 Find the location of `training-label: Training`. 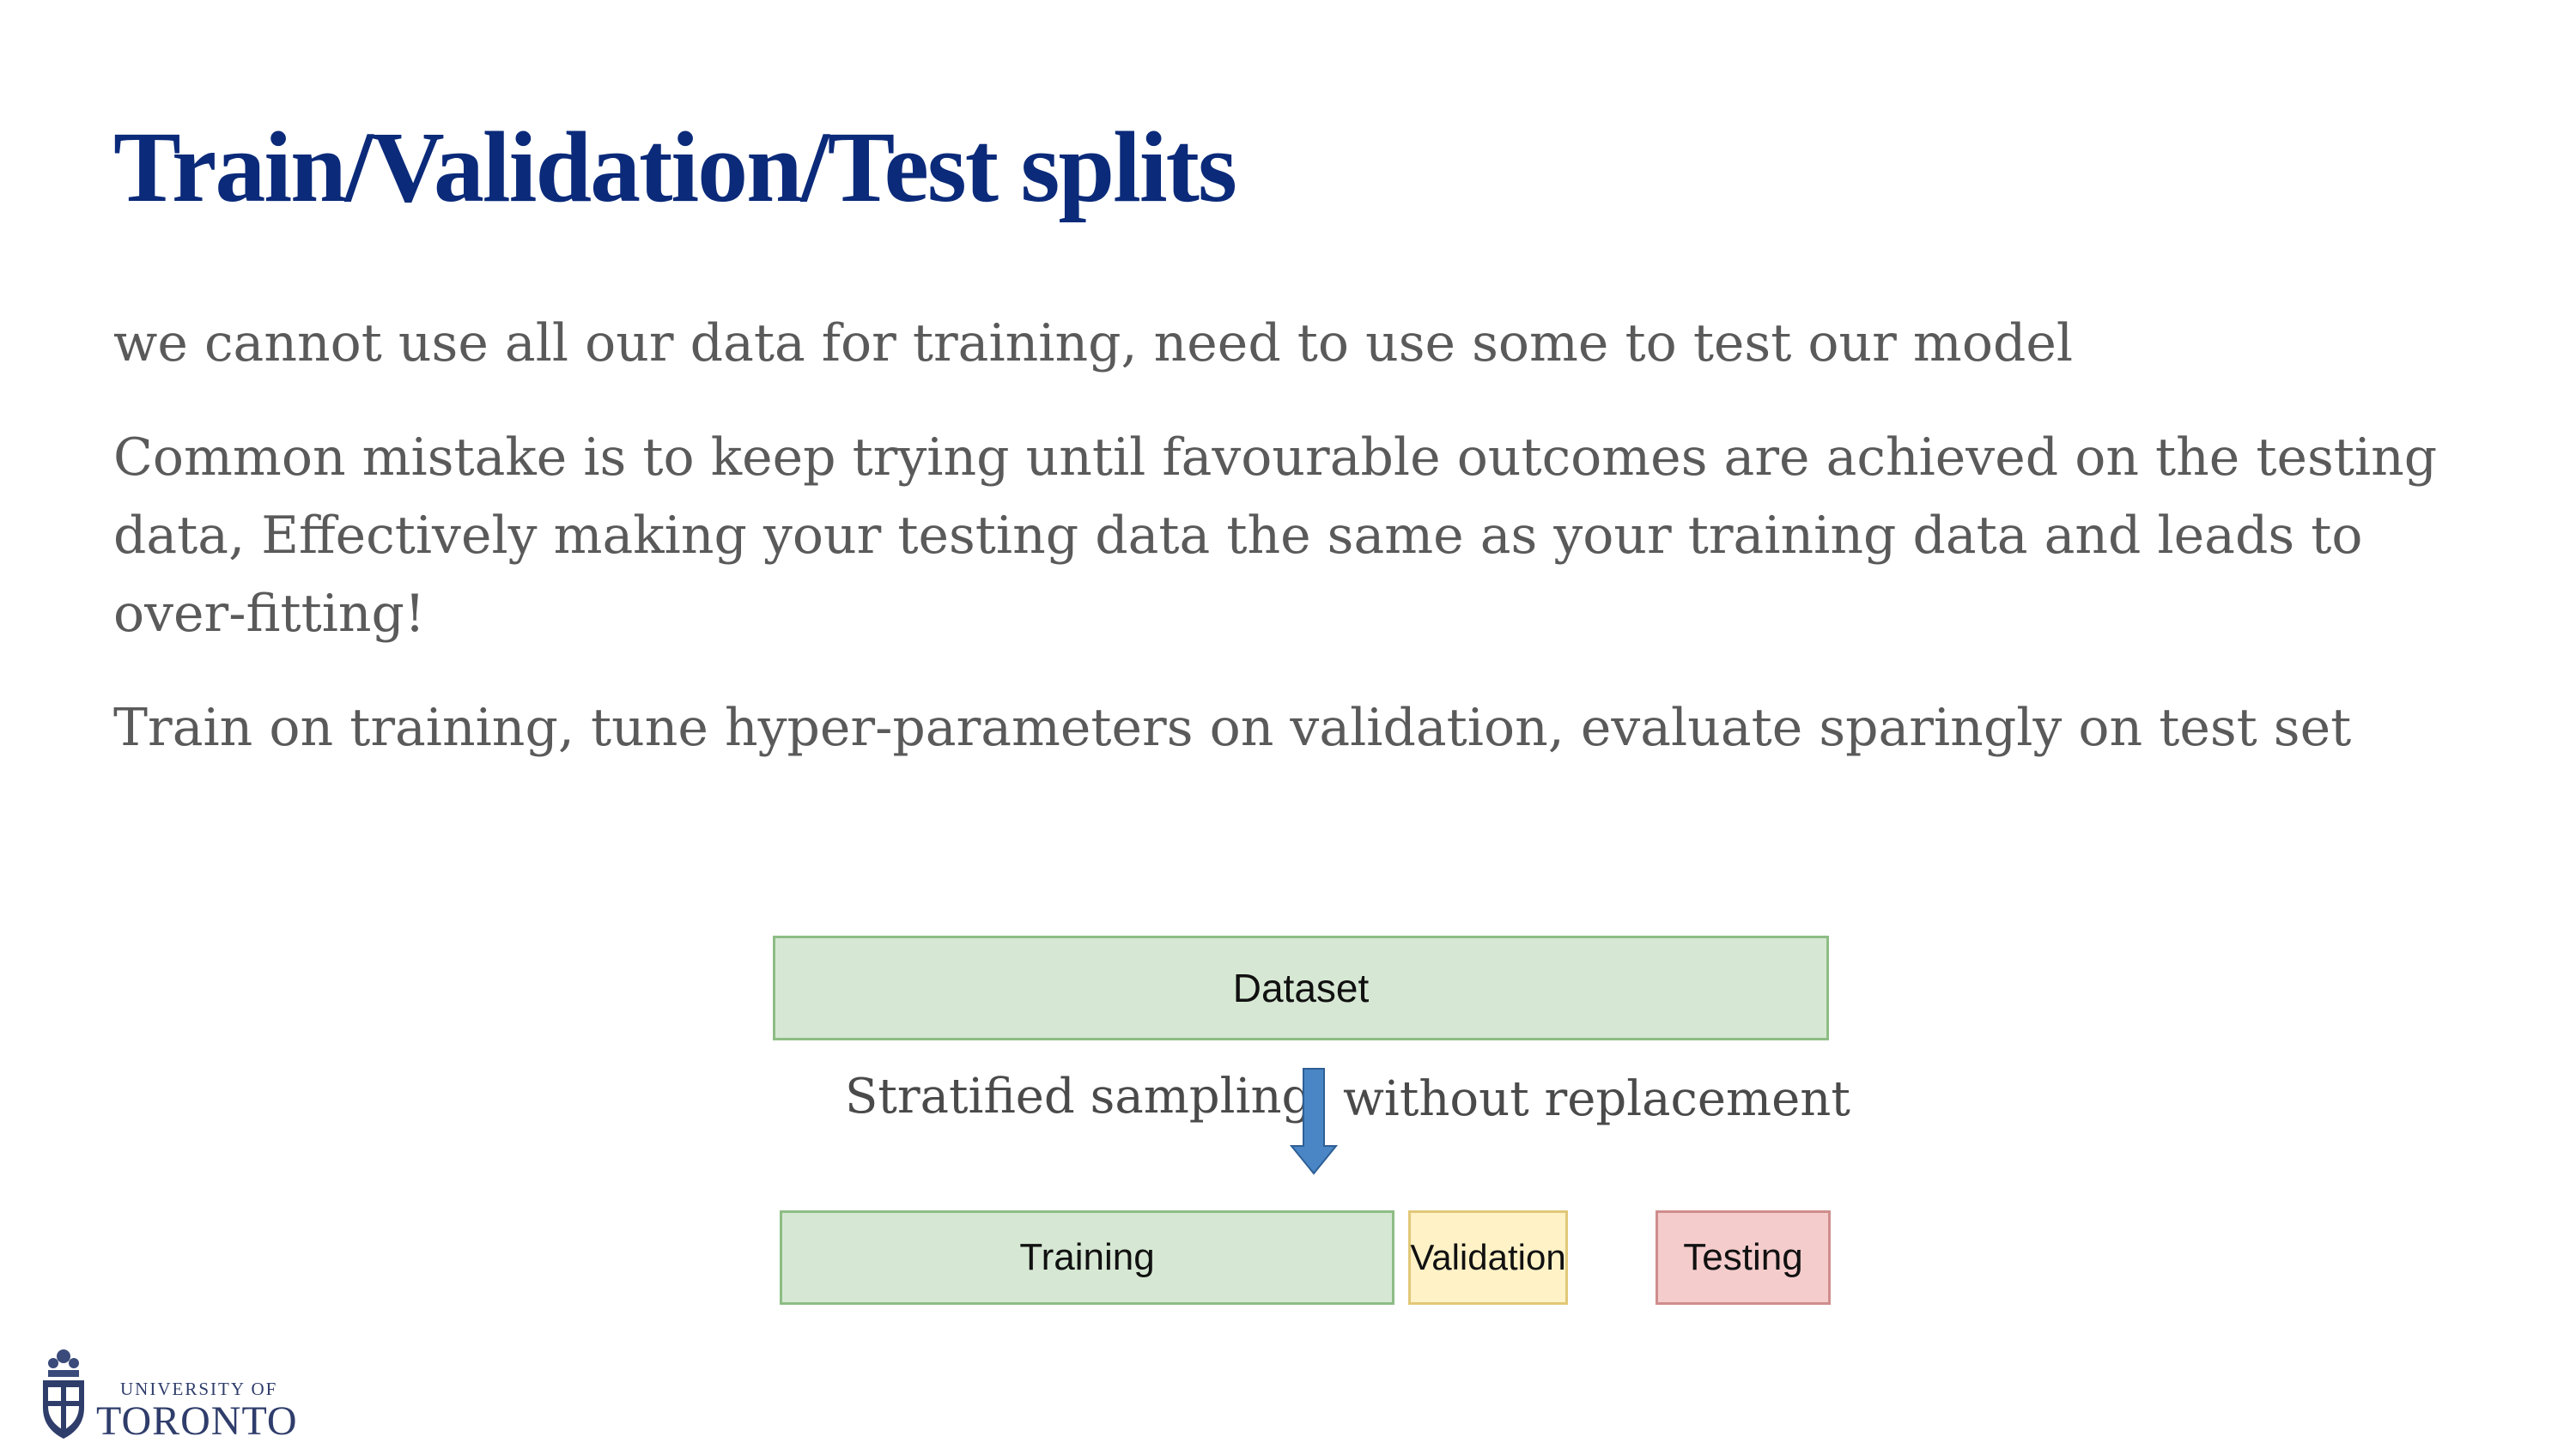

training-label: Training is located at coordinates (1087, 1257).